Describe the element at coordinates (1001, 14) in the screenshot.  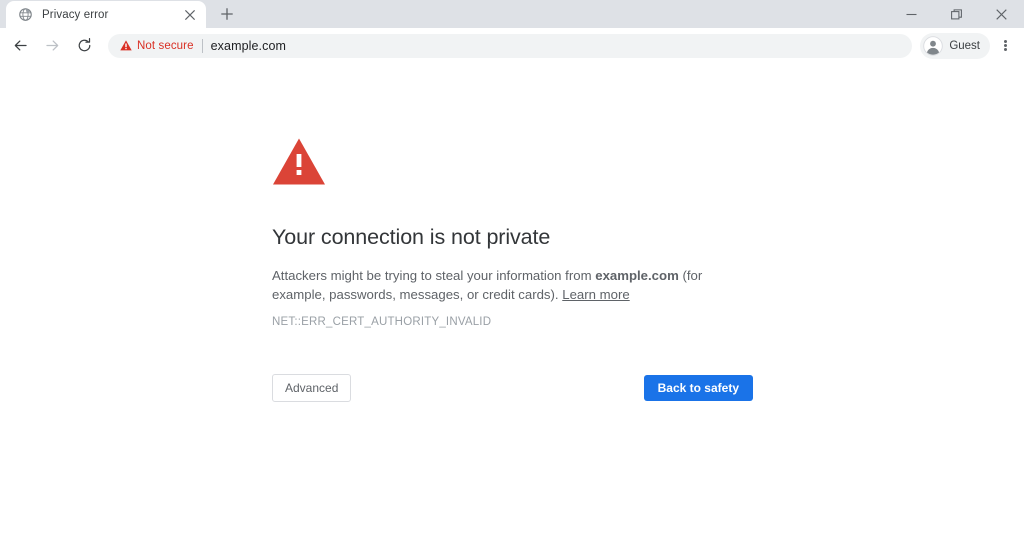
I see `close-window-icon` at that location.